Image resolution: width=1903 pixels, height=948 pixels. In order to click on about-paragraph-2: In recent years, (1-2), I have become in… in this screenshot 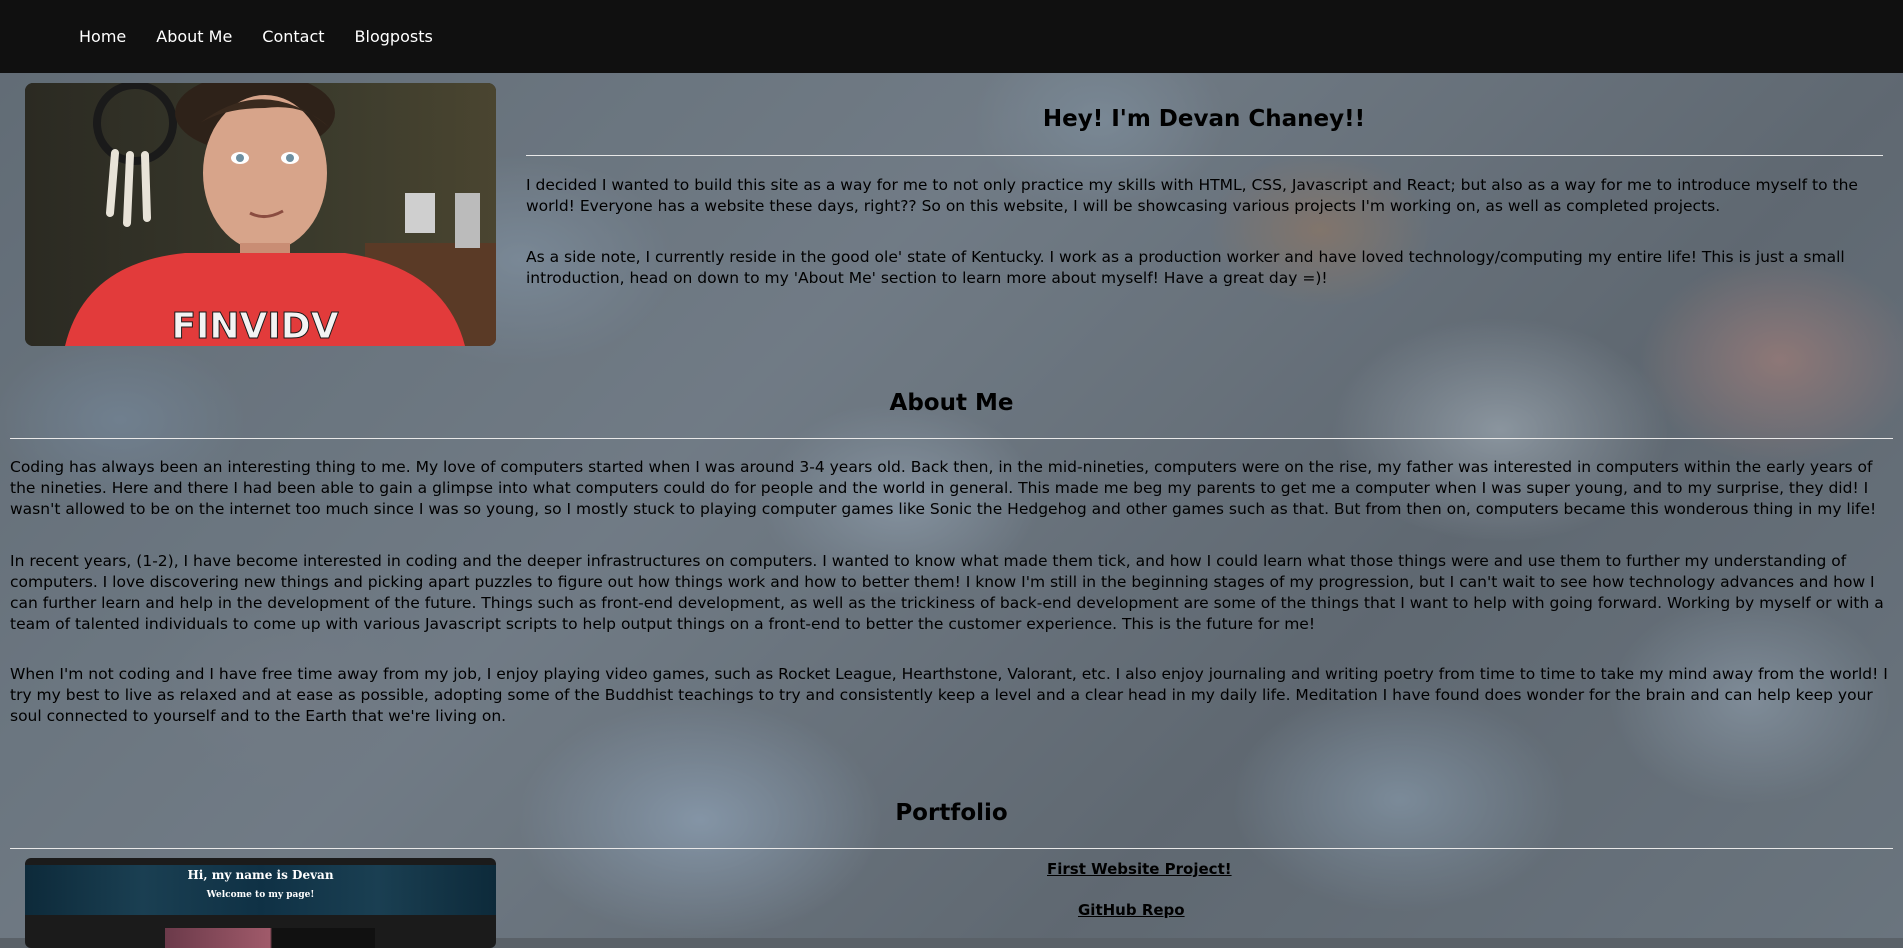, I will do `click(947, 592)`.